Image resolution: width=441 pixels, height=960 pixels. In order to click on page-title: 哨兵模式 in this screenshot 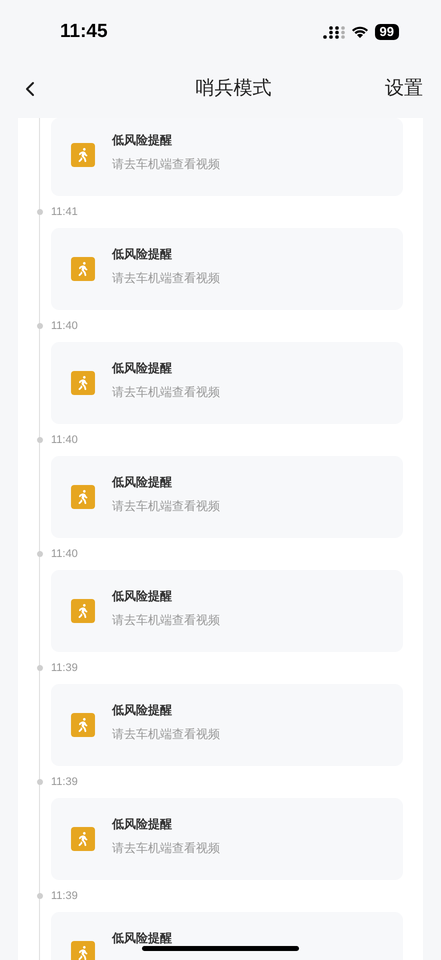, I will do `click(234, 88)`.